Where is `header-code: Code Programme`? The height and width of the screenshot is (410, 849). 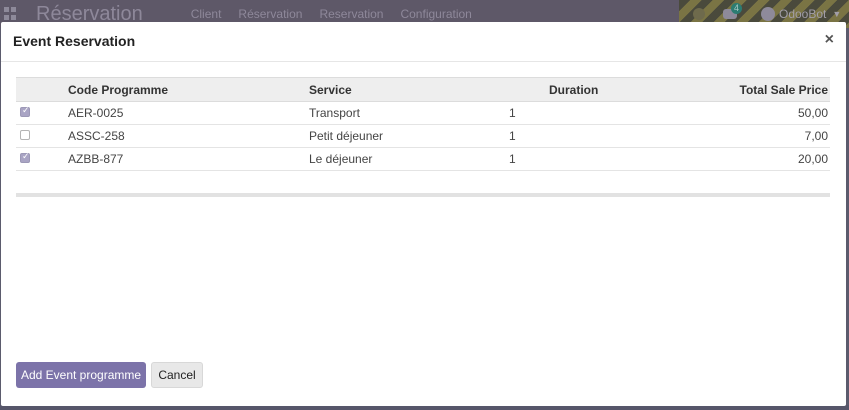 header-code: Code Programme is located at coordinates (188, 89).